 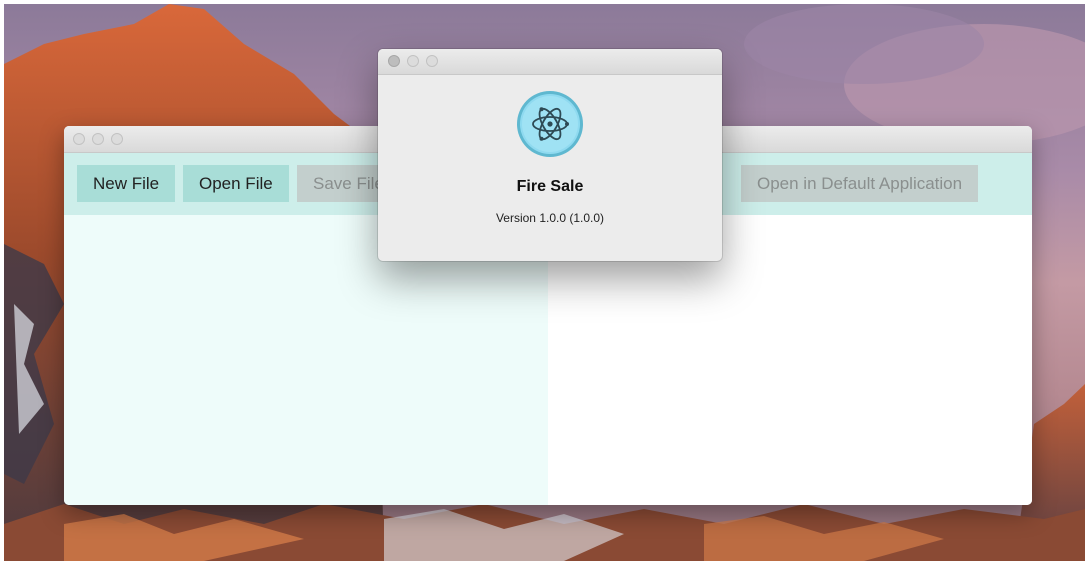 I want to click on about-dialog: Fire Sale Version 1.0.0 (1.0.0), so click(x=550, y=155).